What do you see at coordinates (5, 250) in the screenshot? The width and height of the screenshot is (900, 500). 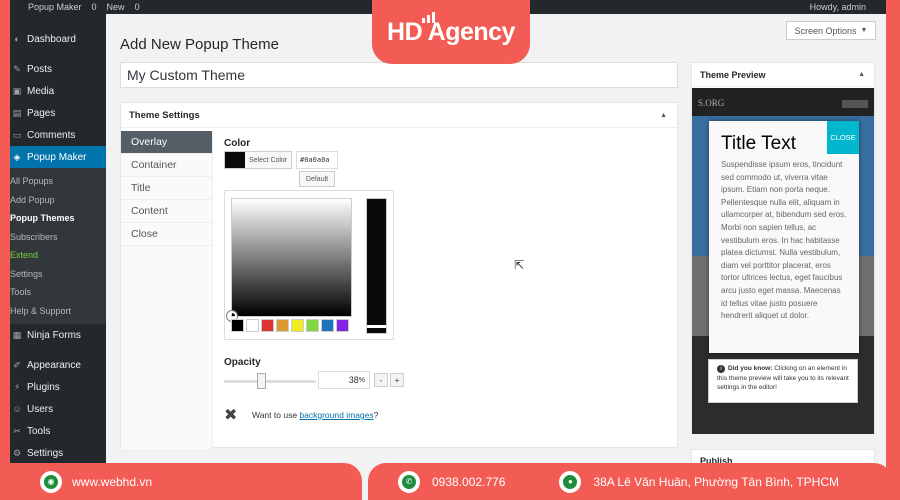 I see `frame-left` at bounding box center [5, 250].